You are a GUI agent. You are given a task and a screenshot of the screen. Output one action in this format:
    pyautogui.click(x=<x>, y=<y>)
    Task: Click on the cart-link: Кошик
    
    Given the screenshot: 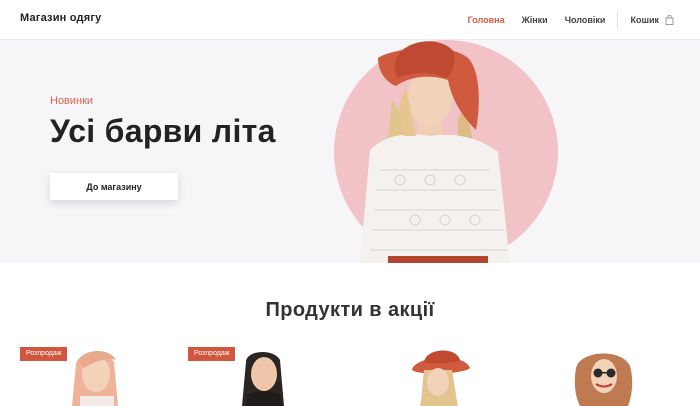 What is the action you would take?
    pyautogui.click(x=652, y=20)
    